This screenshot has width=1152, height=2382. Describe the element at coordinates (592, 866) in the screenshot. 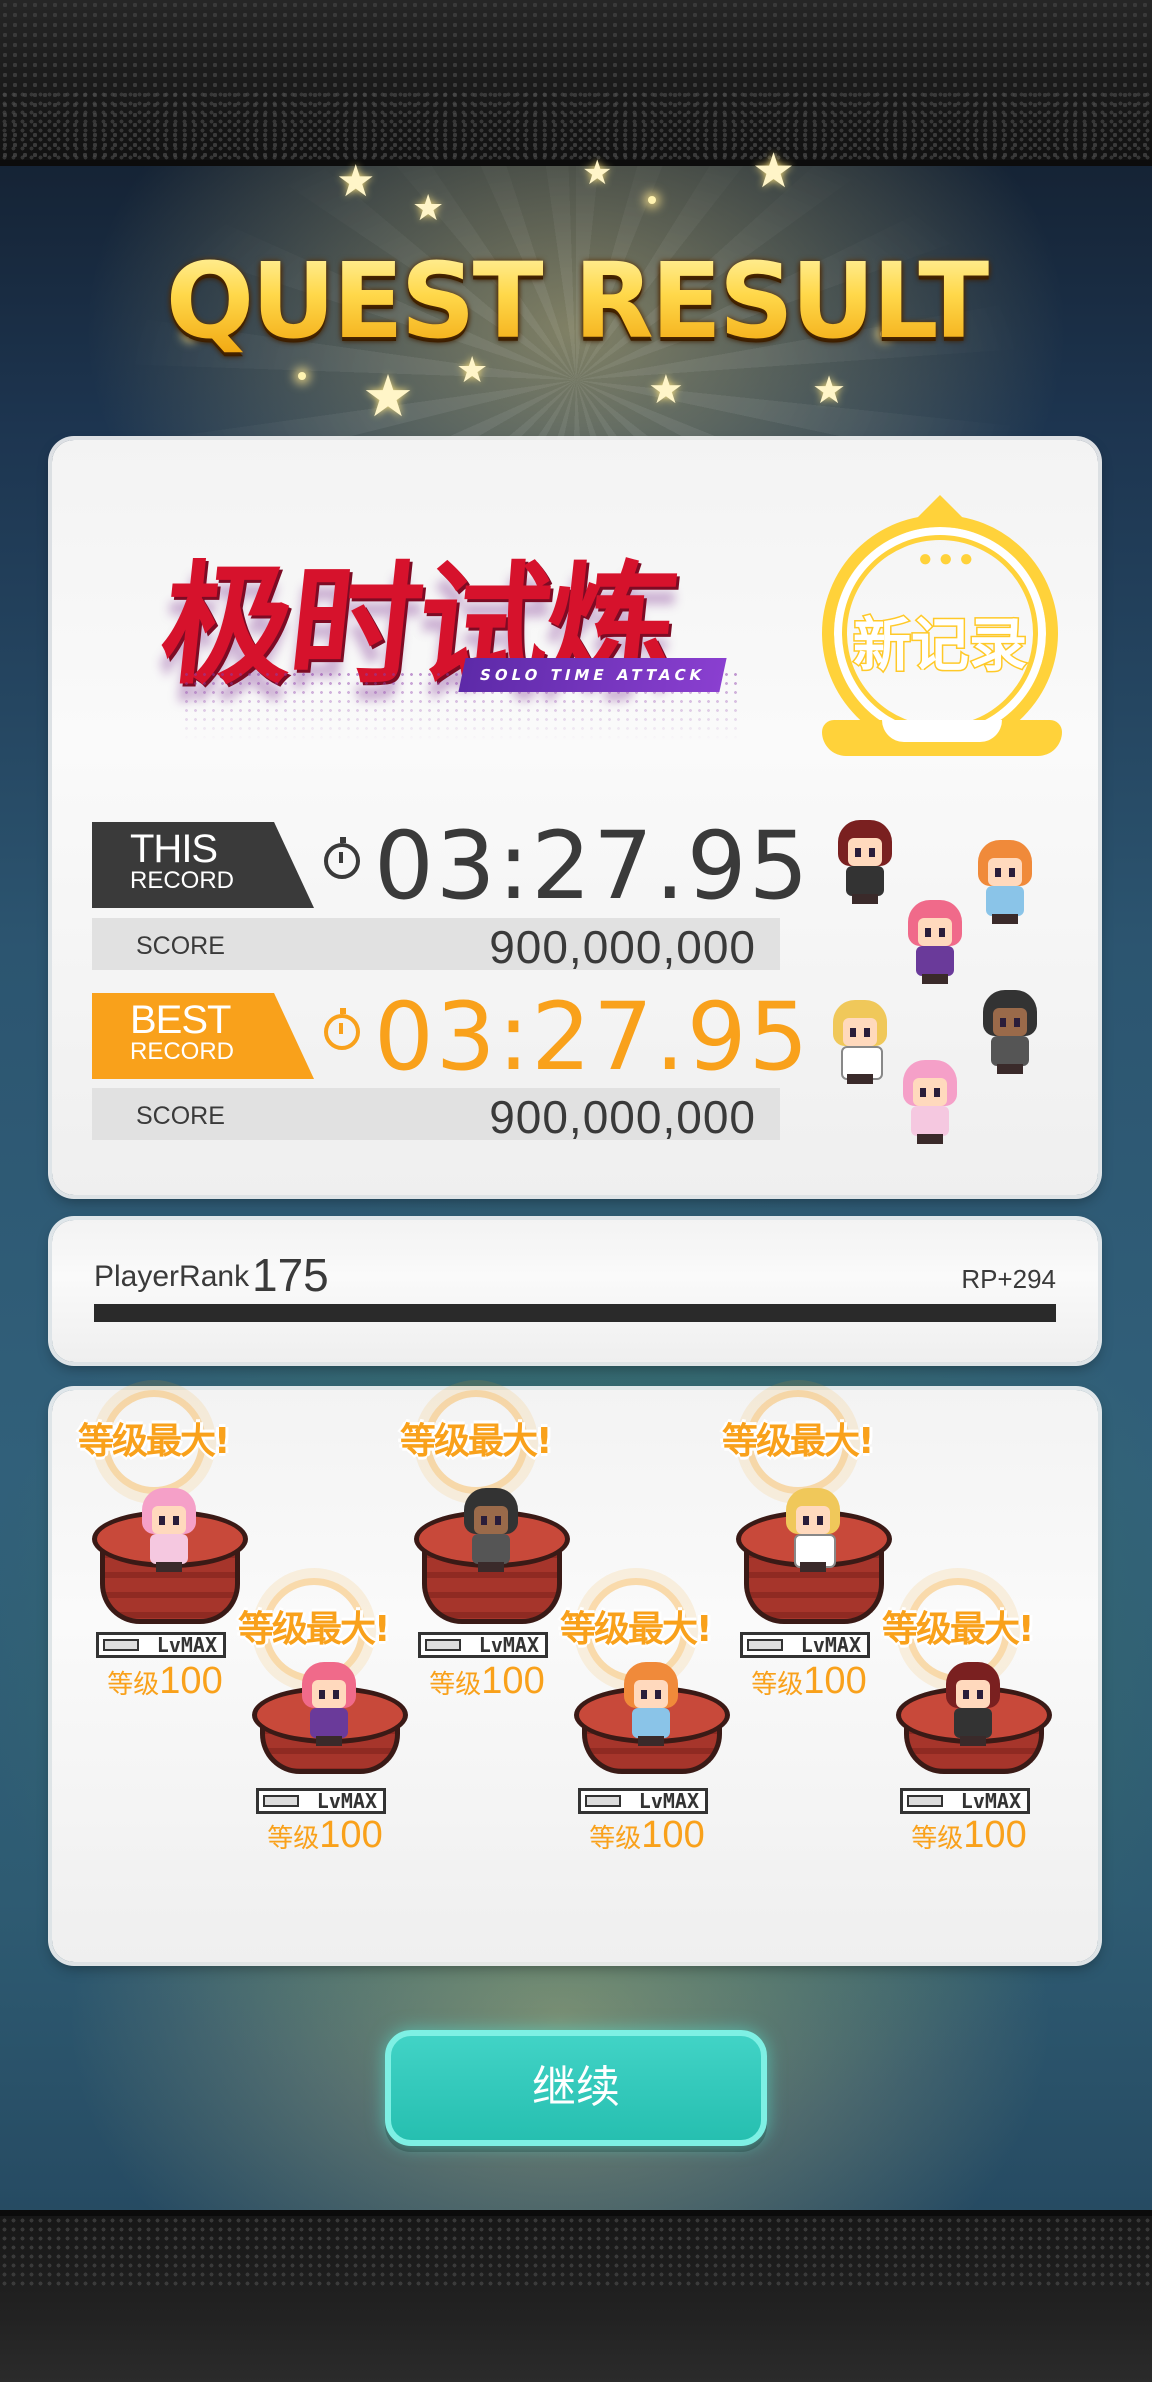

I see `this-record-time: 03:27.95` at that location.